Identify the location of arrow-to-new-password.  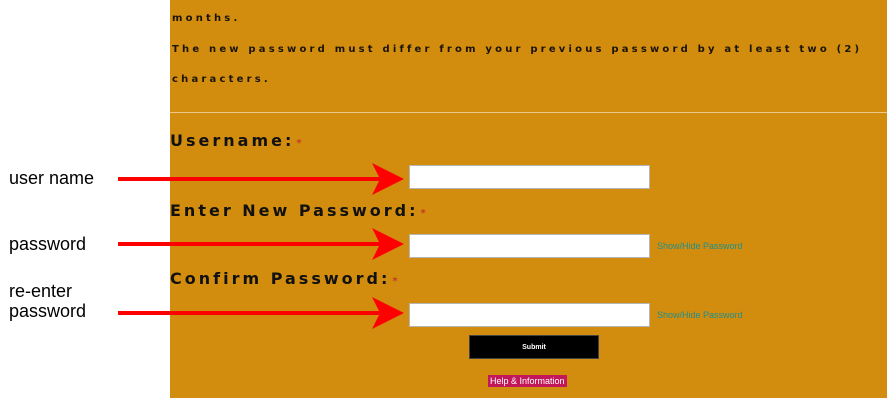
(261, 244).